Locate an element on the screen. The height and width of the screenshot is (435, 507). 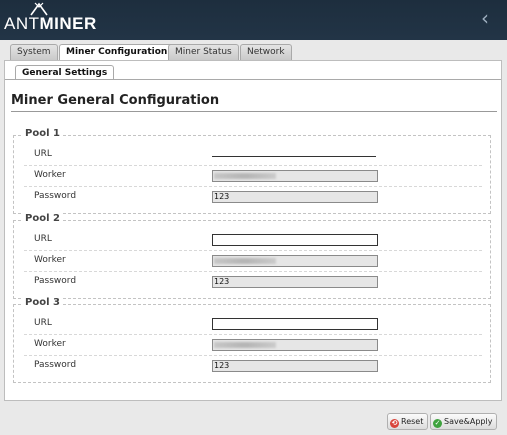
tab-system: System is located at coordinates (34, 52).